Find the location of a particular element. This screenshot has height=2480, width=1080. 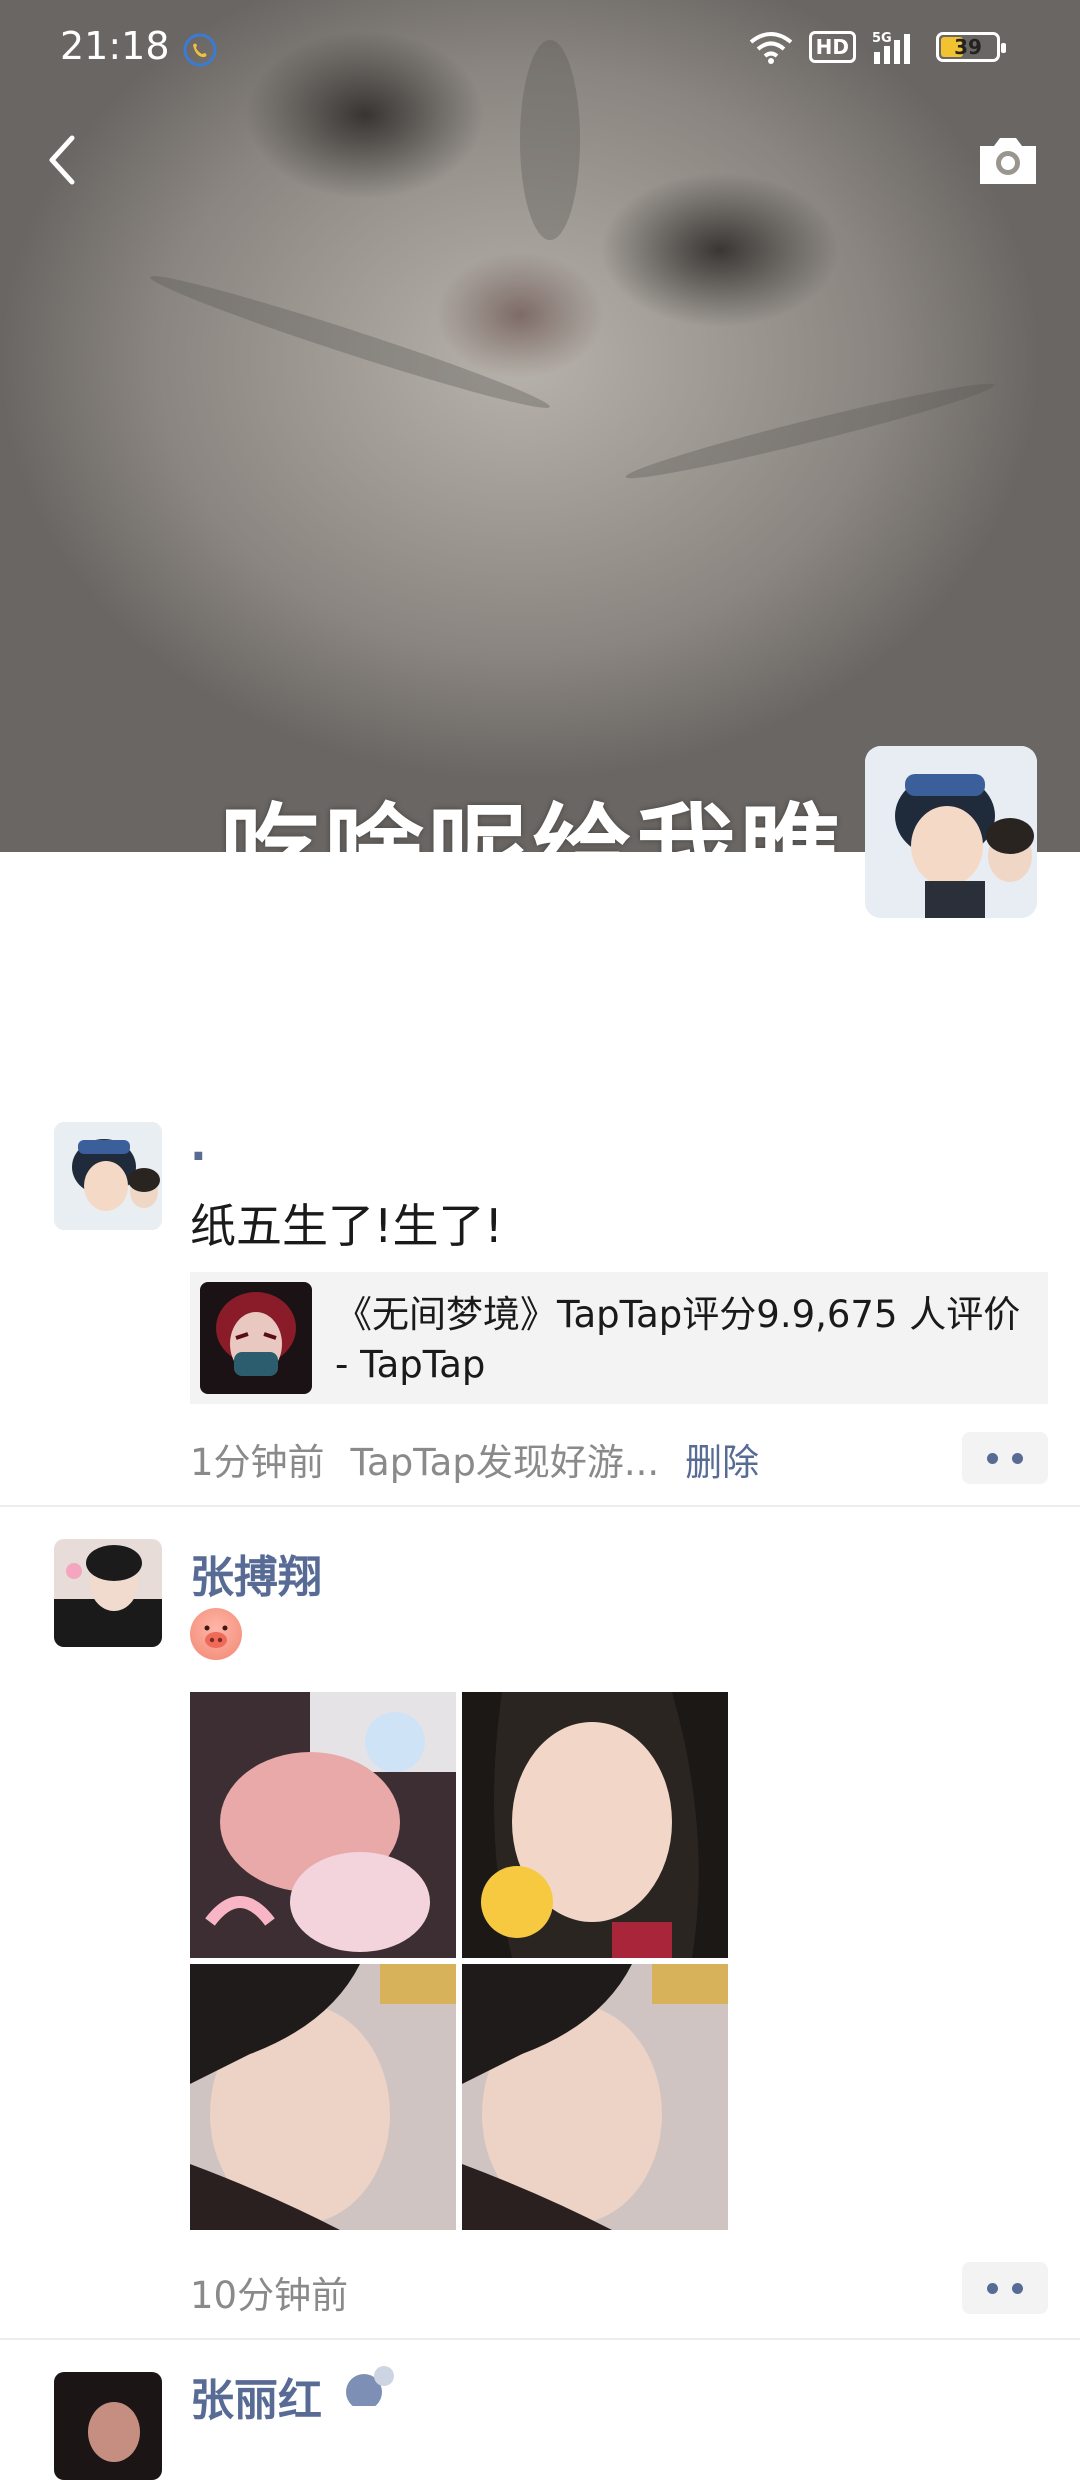

post-time: 1分钟前 is located at coordinates (257, 1462).